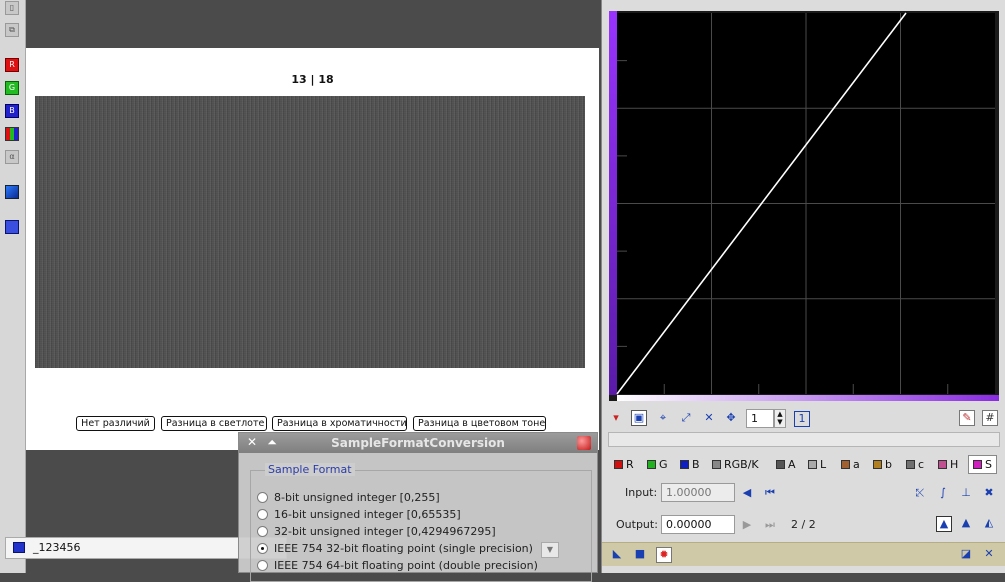 This screenshot has height=582, width=1005. What do you see at coordinates (312, 79) in the screenshot?
I see `image-title: 13 | 18` at bounding box center [312, 79].